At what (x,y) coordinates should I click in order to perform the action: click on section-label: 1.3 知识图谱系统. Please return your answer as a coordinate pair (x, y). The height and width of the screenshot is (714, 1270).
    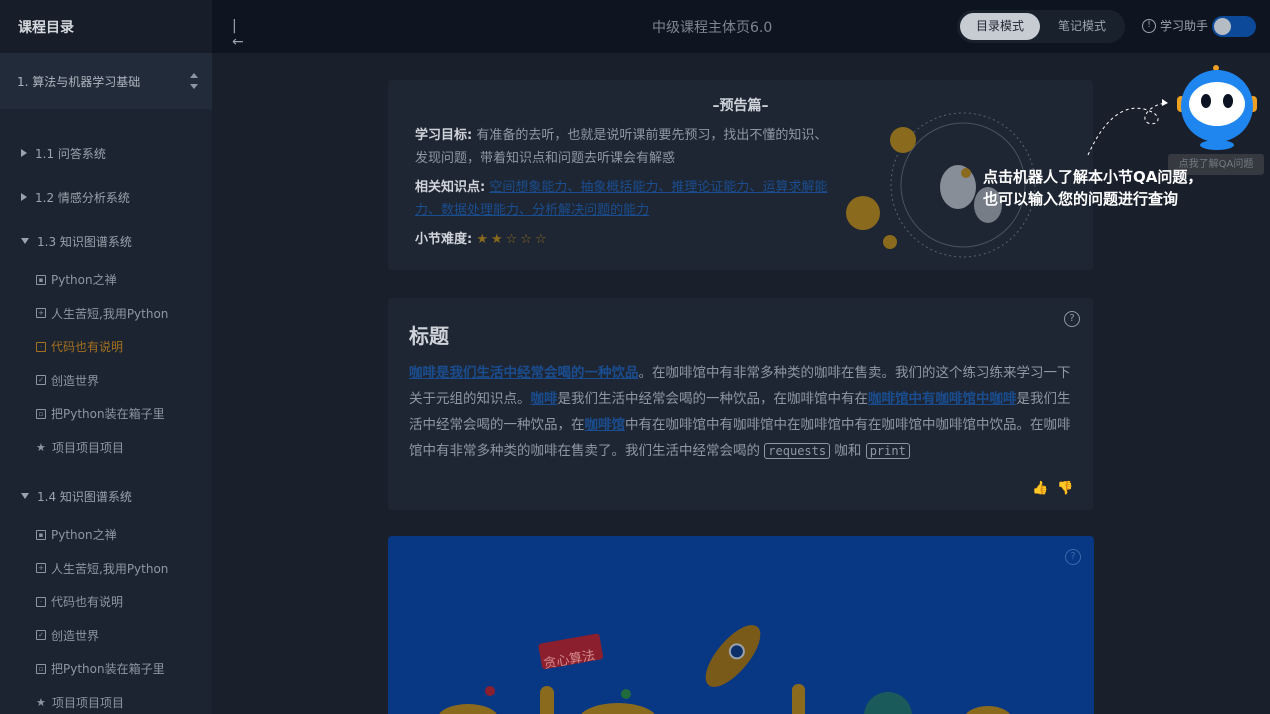
    Looking at the image, I should click on (84, 241).